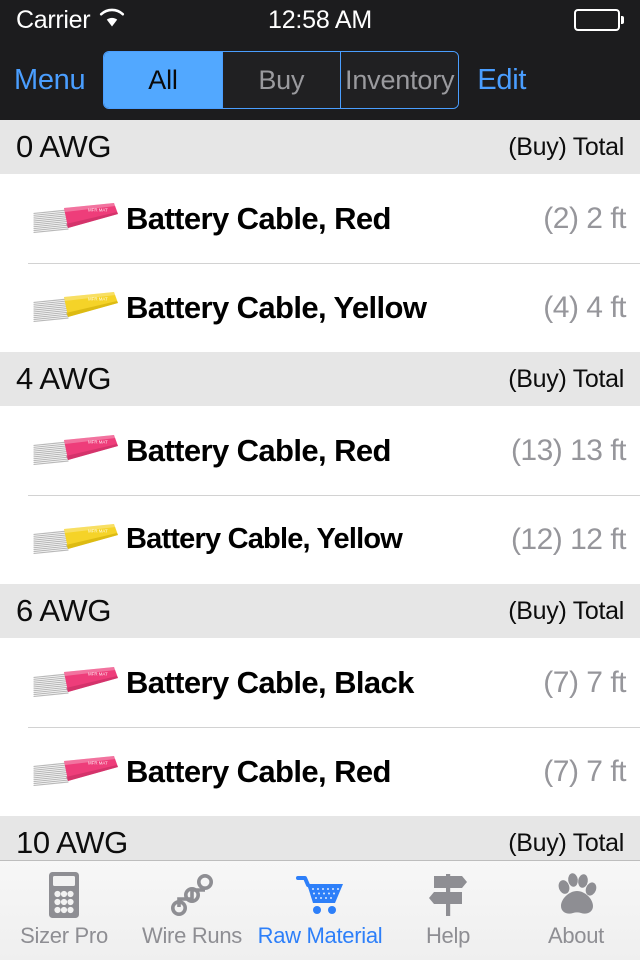 Image resolution: width=640 pixels, height=960 pixels. I want to click on battery-full-icon, so click(598, 20).